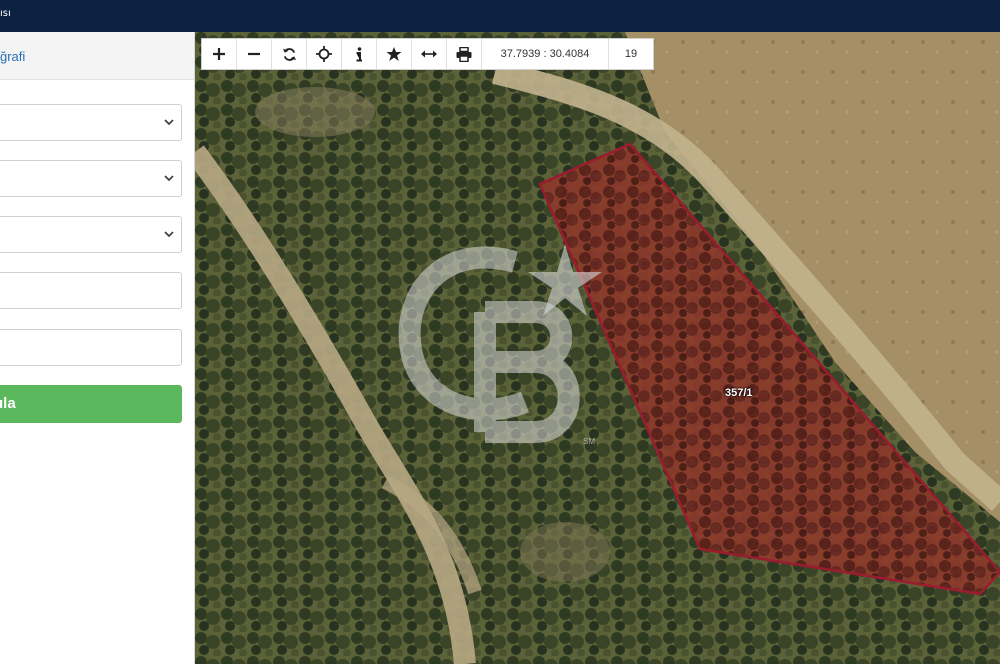 This screenshot has height=664, width=1000. Describe the element at coordinates (589, 441) in the screenshot. I see `watermark-sub: SM` at that location.